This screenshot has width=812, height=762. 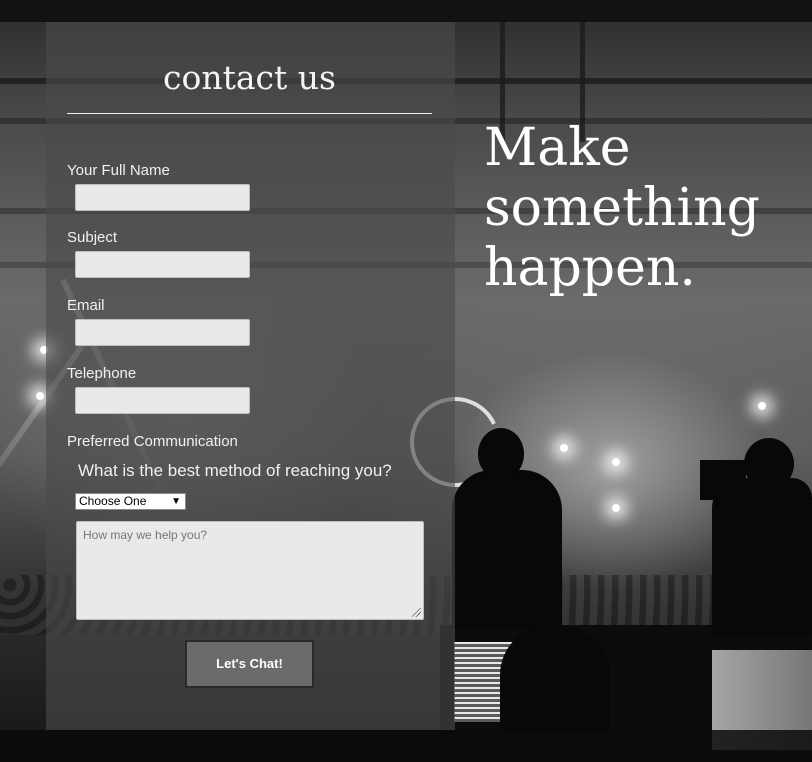 I want to click on silhouette-foreground, so click(x=555, y=680).